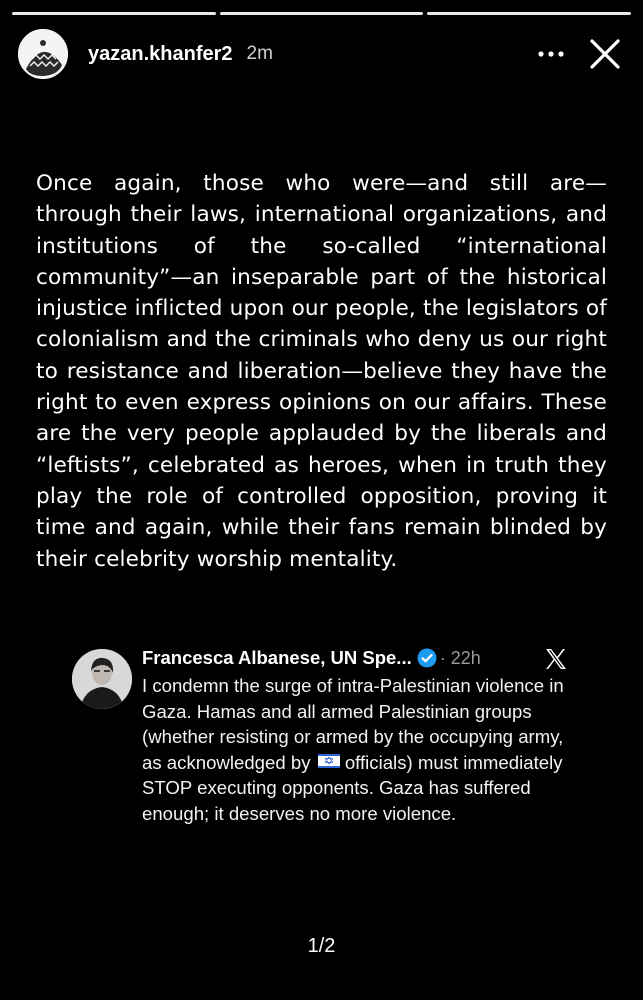 The image size is (643, 1000). I want to click on story-progress-bar, so click(322, 13).